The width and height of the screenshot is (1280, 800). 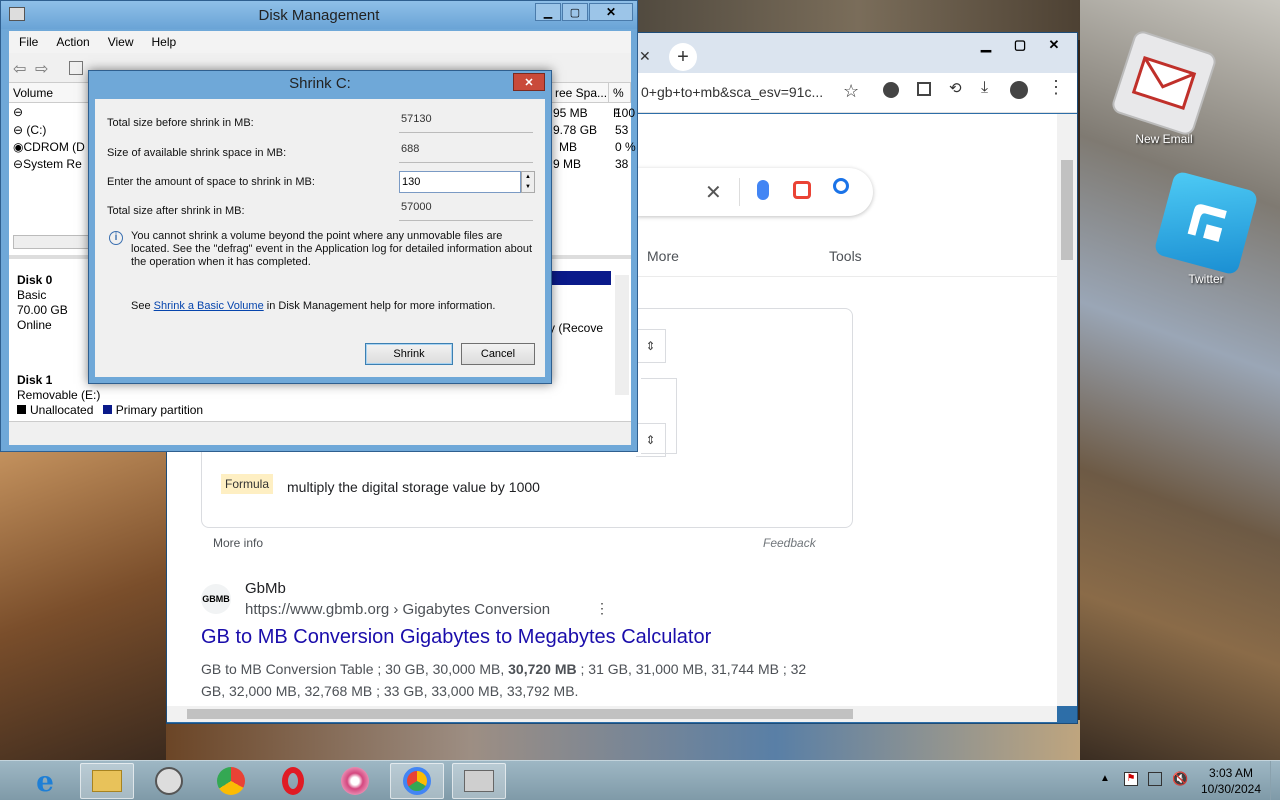 What do you see at coordinates (683, 57) in the screenshot?
I see `new-tab-button: +` at bounding box center [683, 57].